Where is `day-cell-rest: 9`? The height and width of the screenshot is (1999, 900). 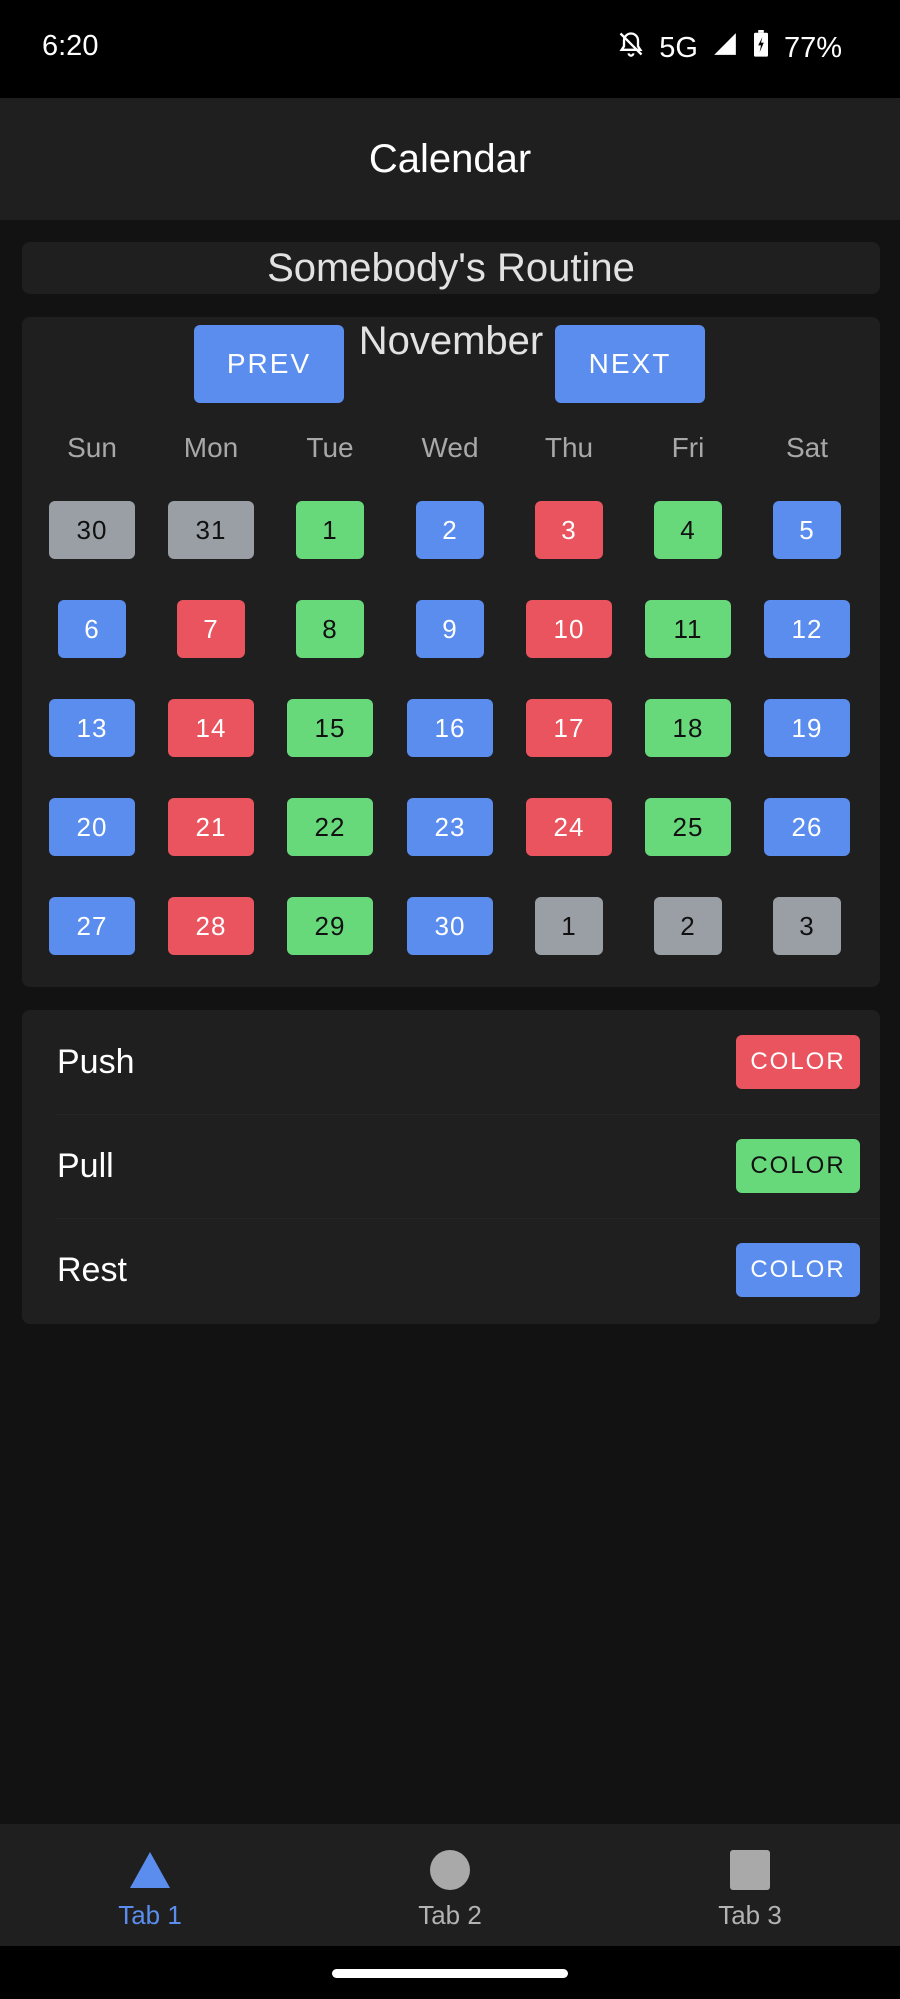
day-cell-rest: 9 is located at coordinates (450, 629).